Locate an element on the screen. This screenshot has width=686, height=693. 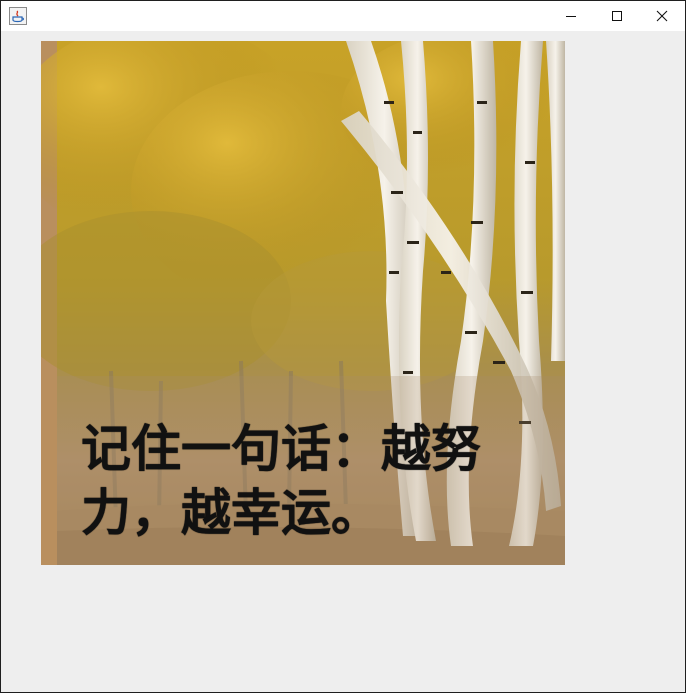
close-button is located at coordinates (662, 16).